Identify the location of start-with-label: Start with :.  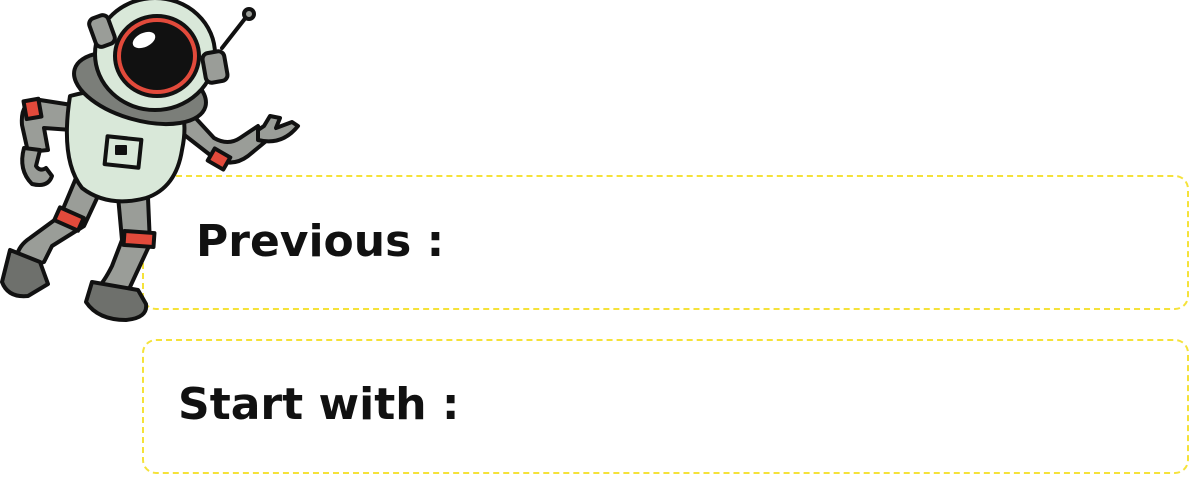
(319, 404).